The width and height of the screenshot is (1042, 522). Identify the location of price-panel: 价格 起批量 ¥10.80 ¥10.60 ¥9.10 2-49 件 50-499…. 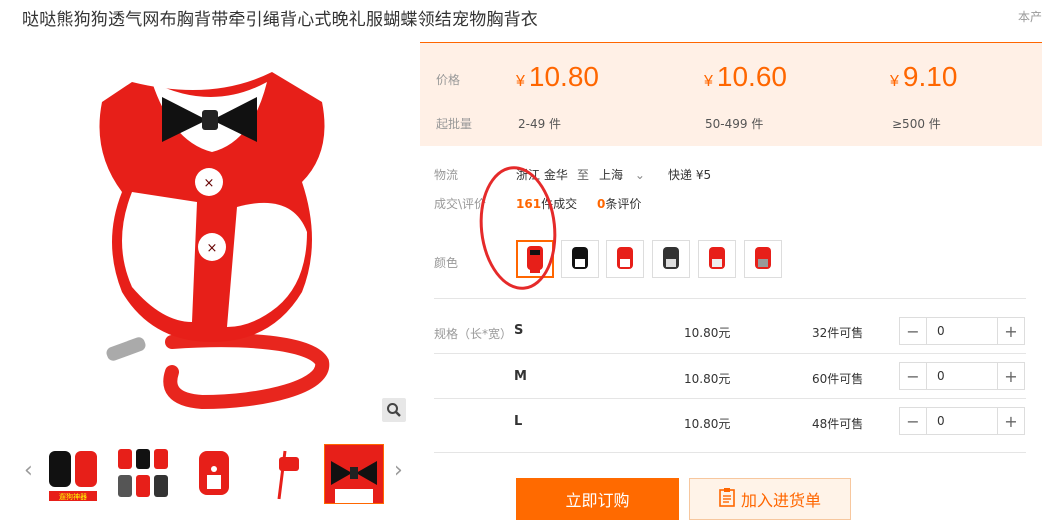
(731, 94).